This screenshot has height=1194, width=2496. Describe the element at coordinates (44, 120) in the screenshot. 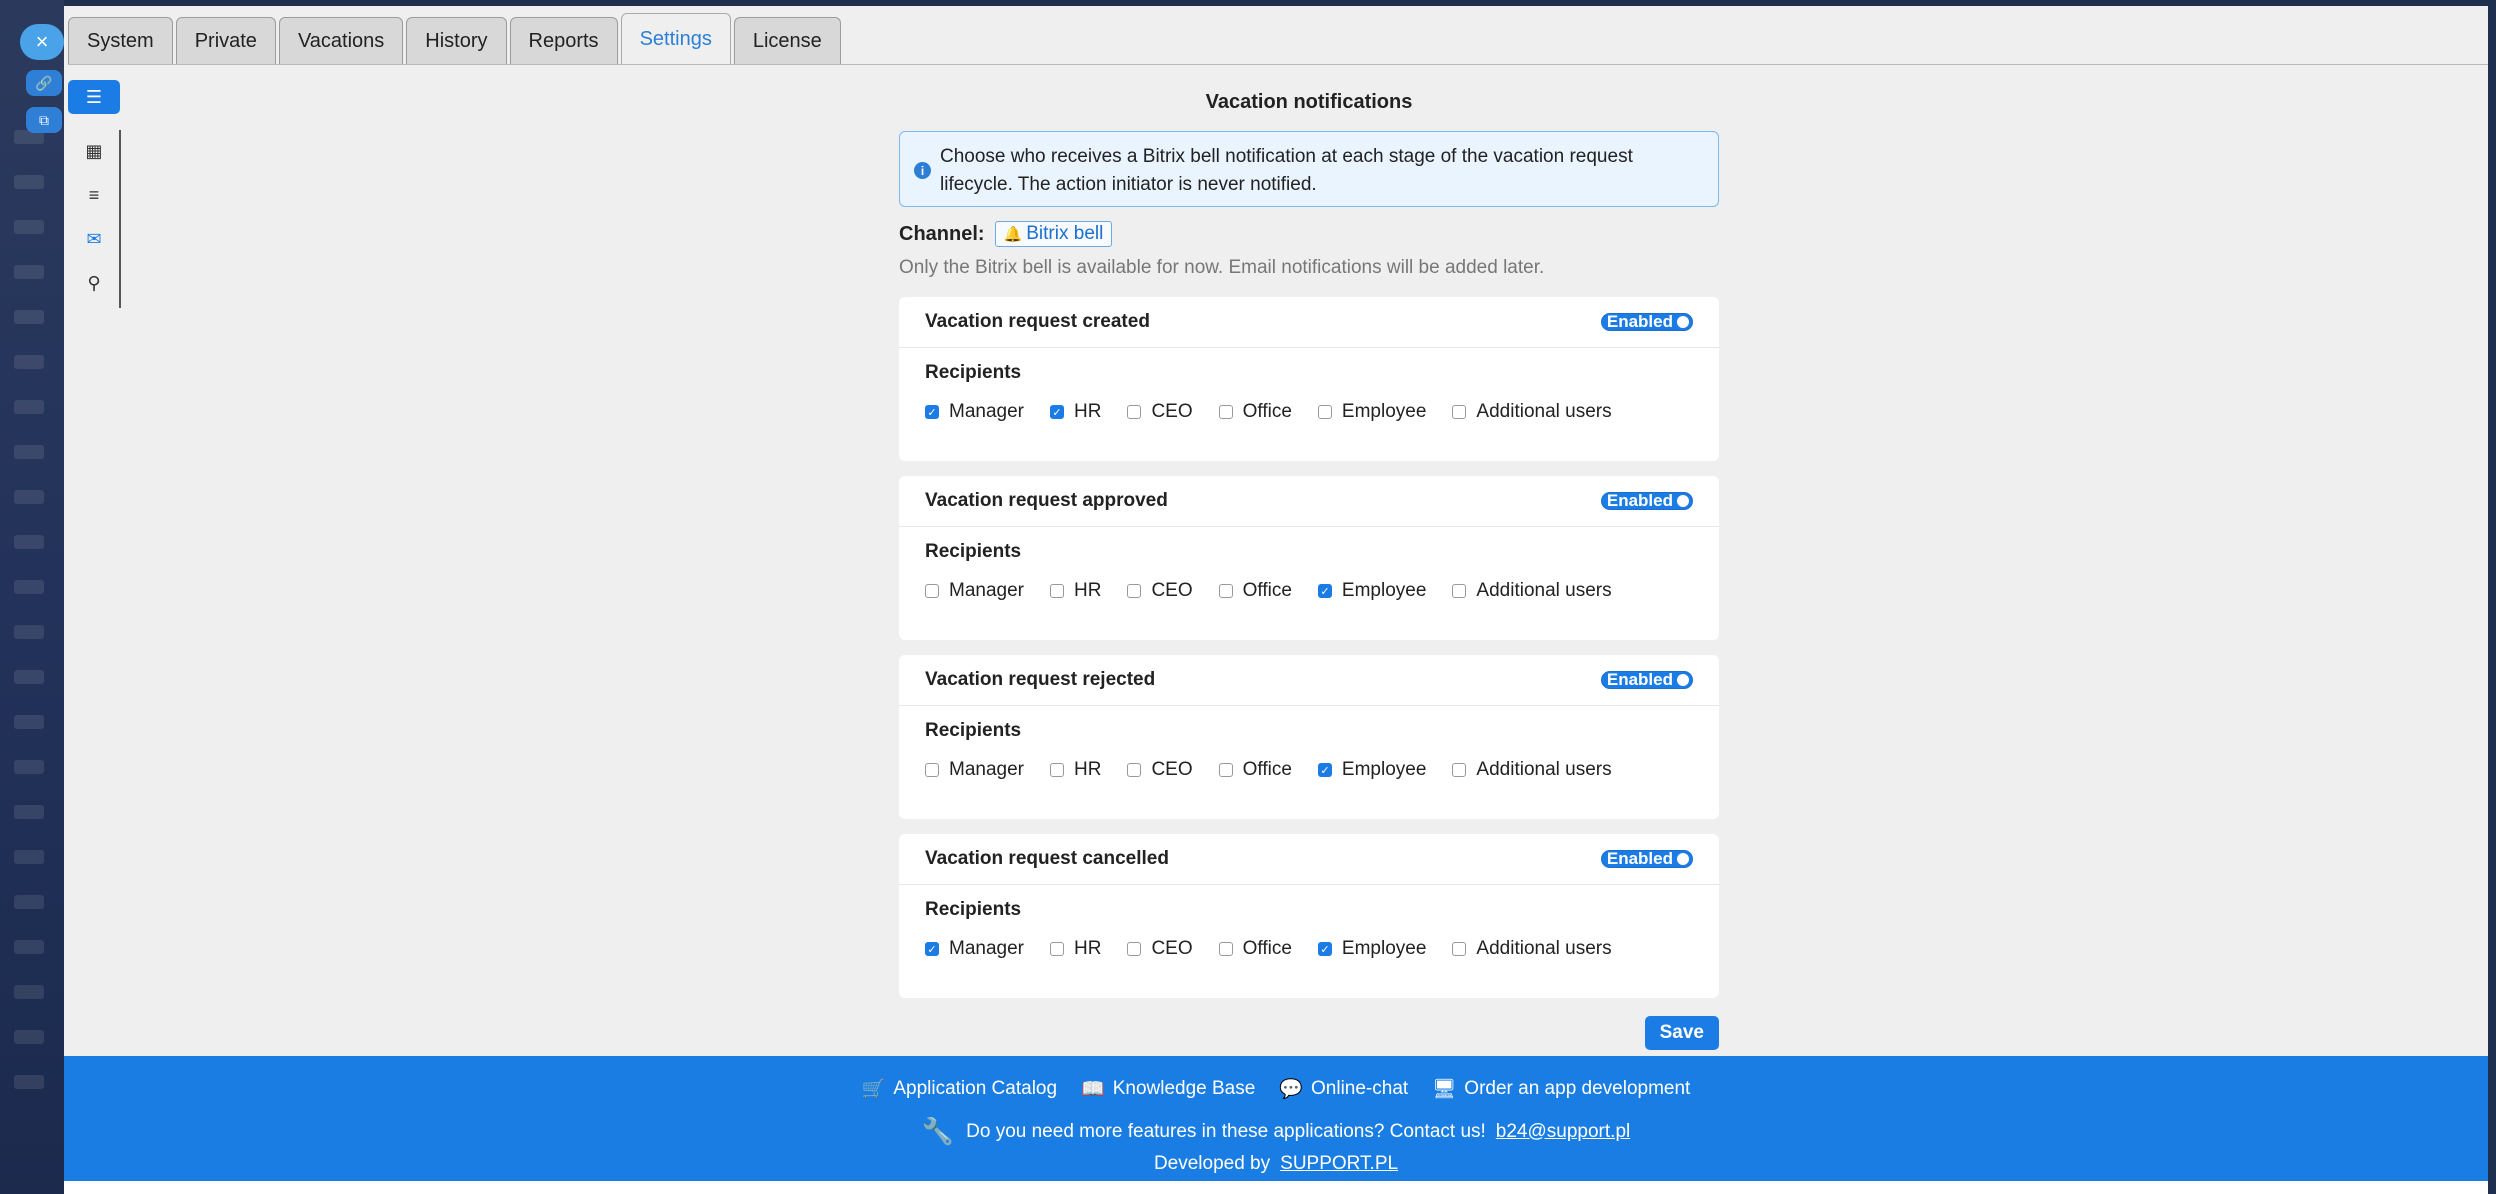

I see `open-new-window-button: ⧉` at that location.